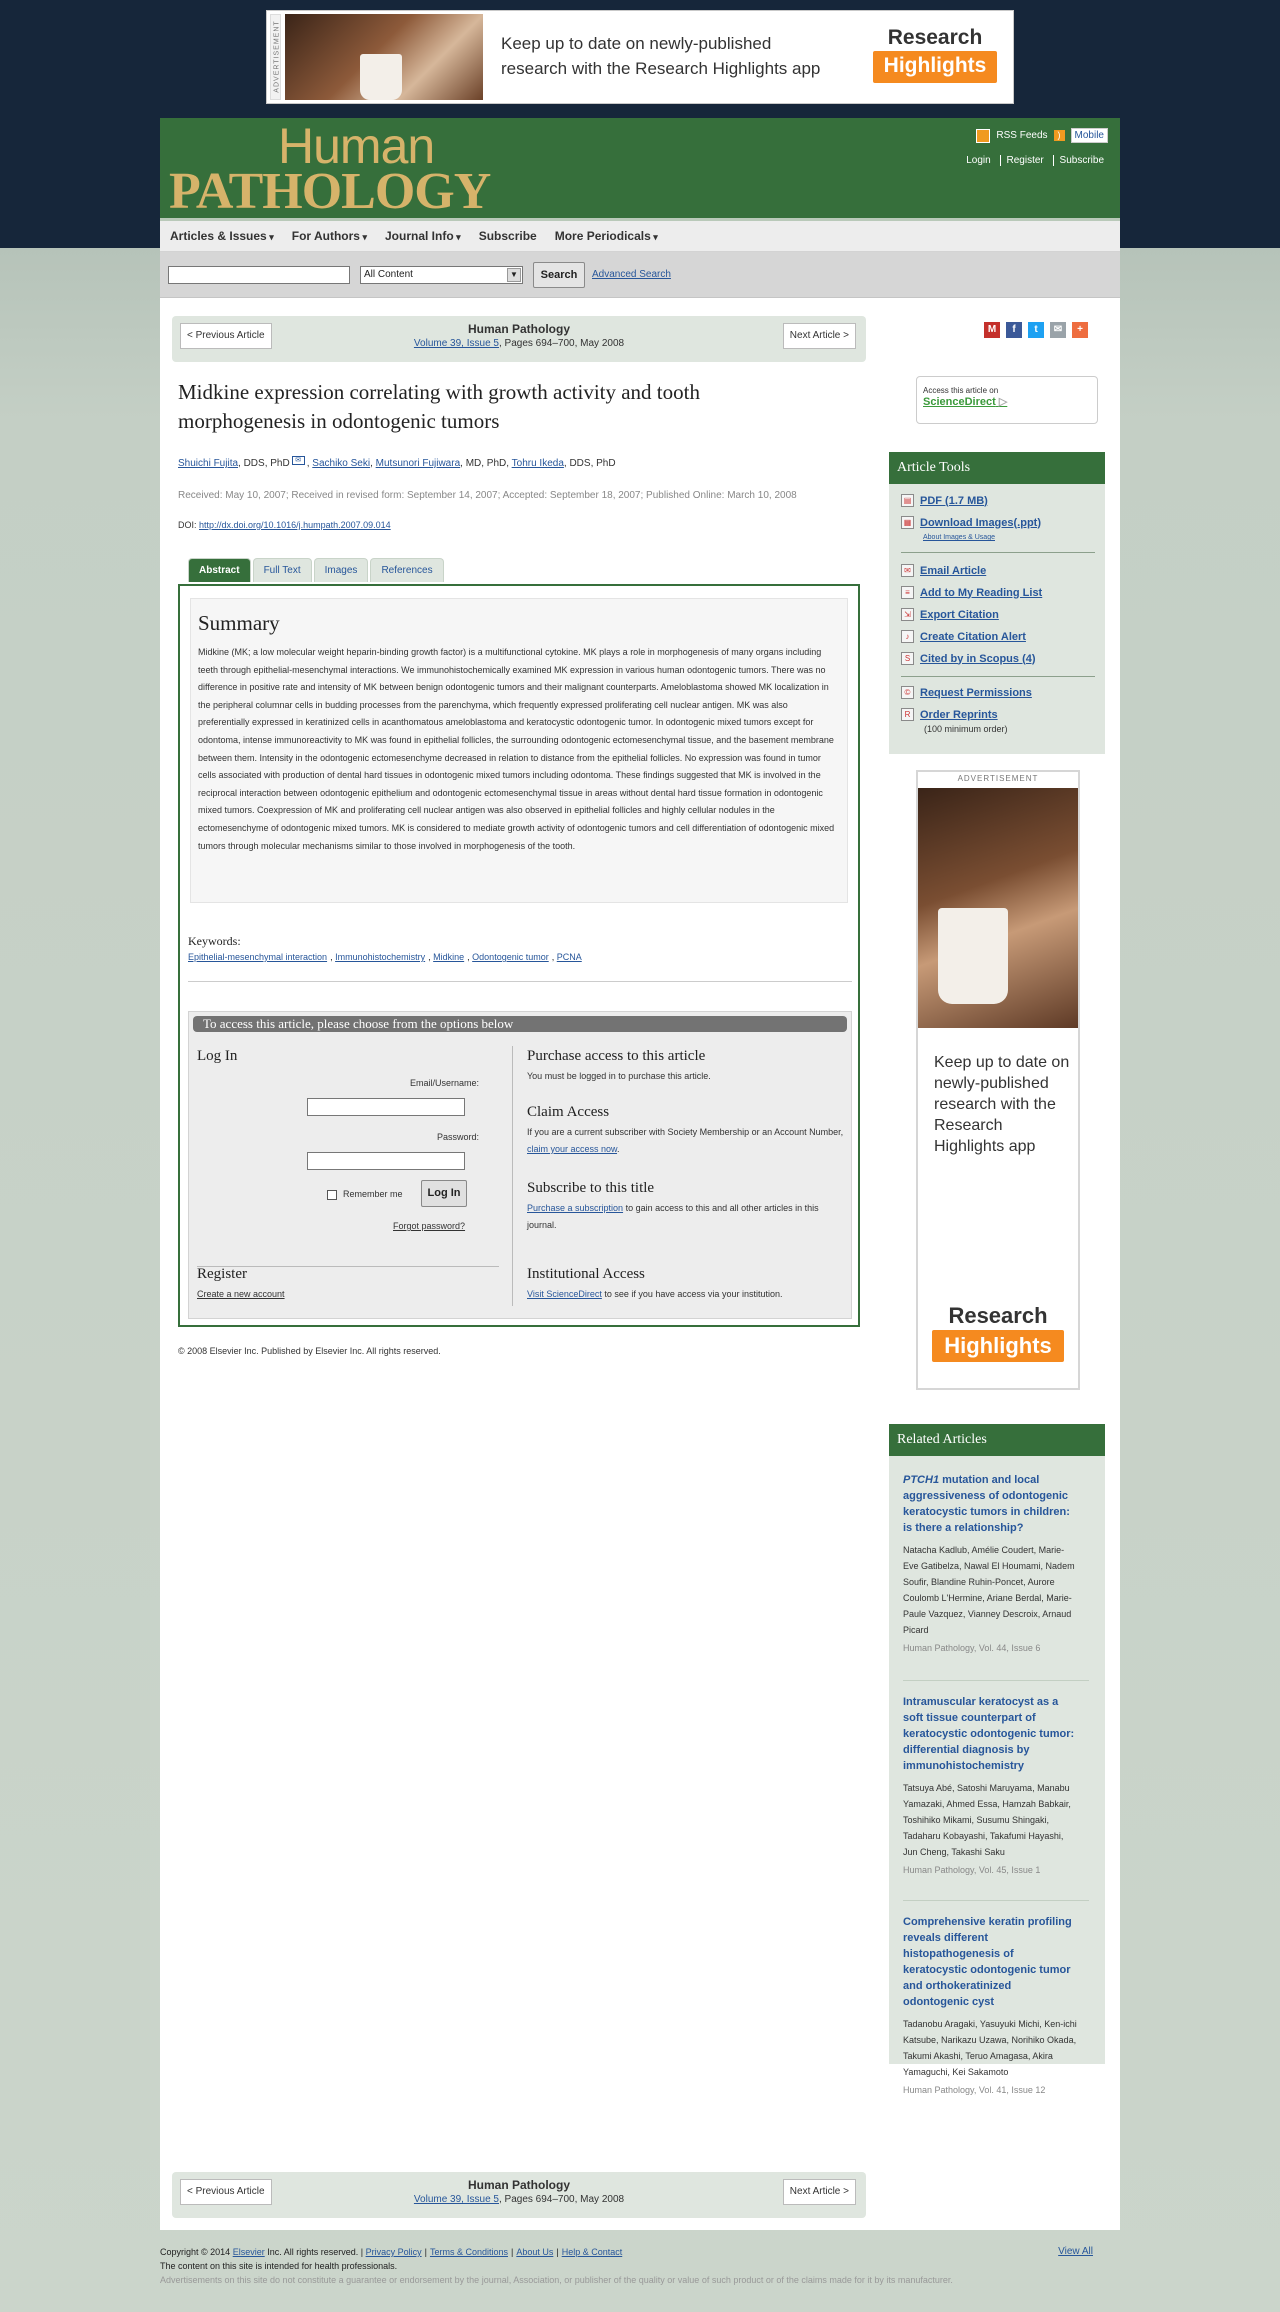  I want to click on purchase-subscription-link: Purchase a subscription, so click(575, 1208).